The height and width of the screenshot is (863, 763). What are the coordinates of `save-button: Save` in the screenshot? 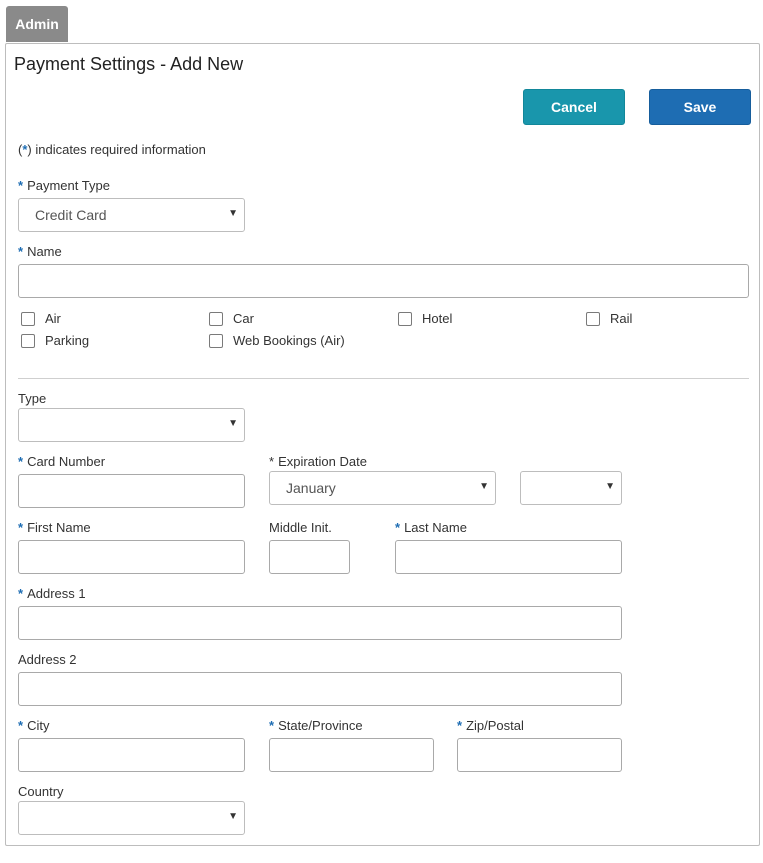 It's located at (700, 107).